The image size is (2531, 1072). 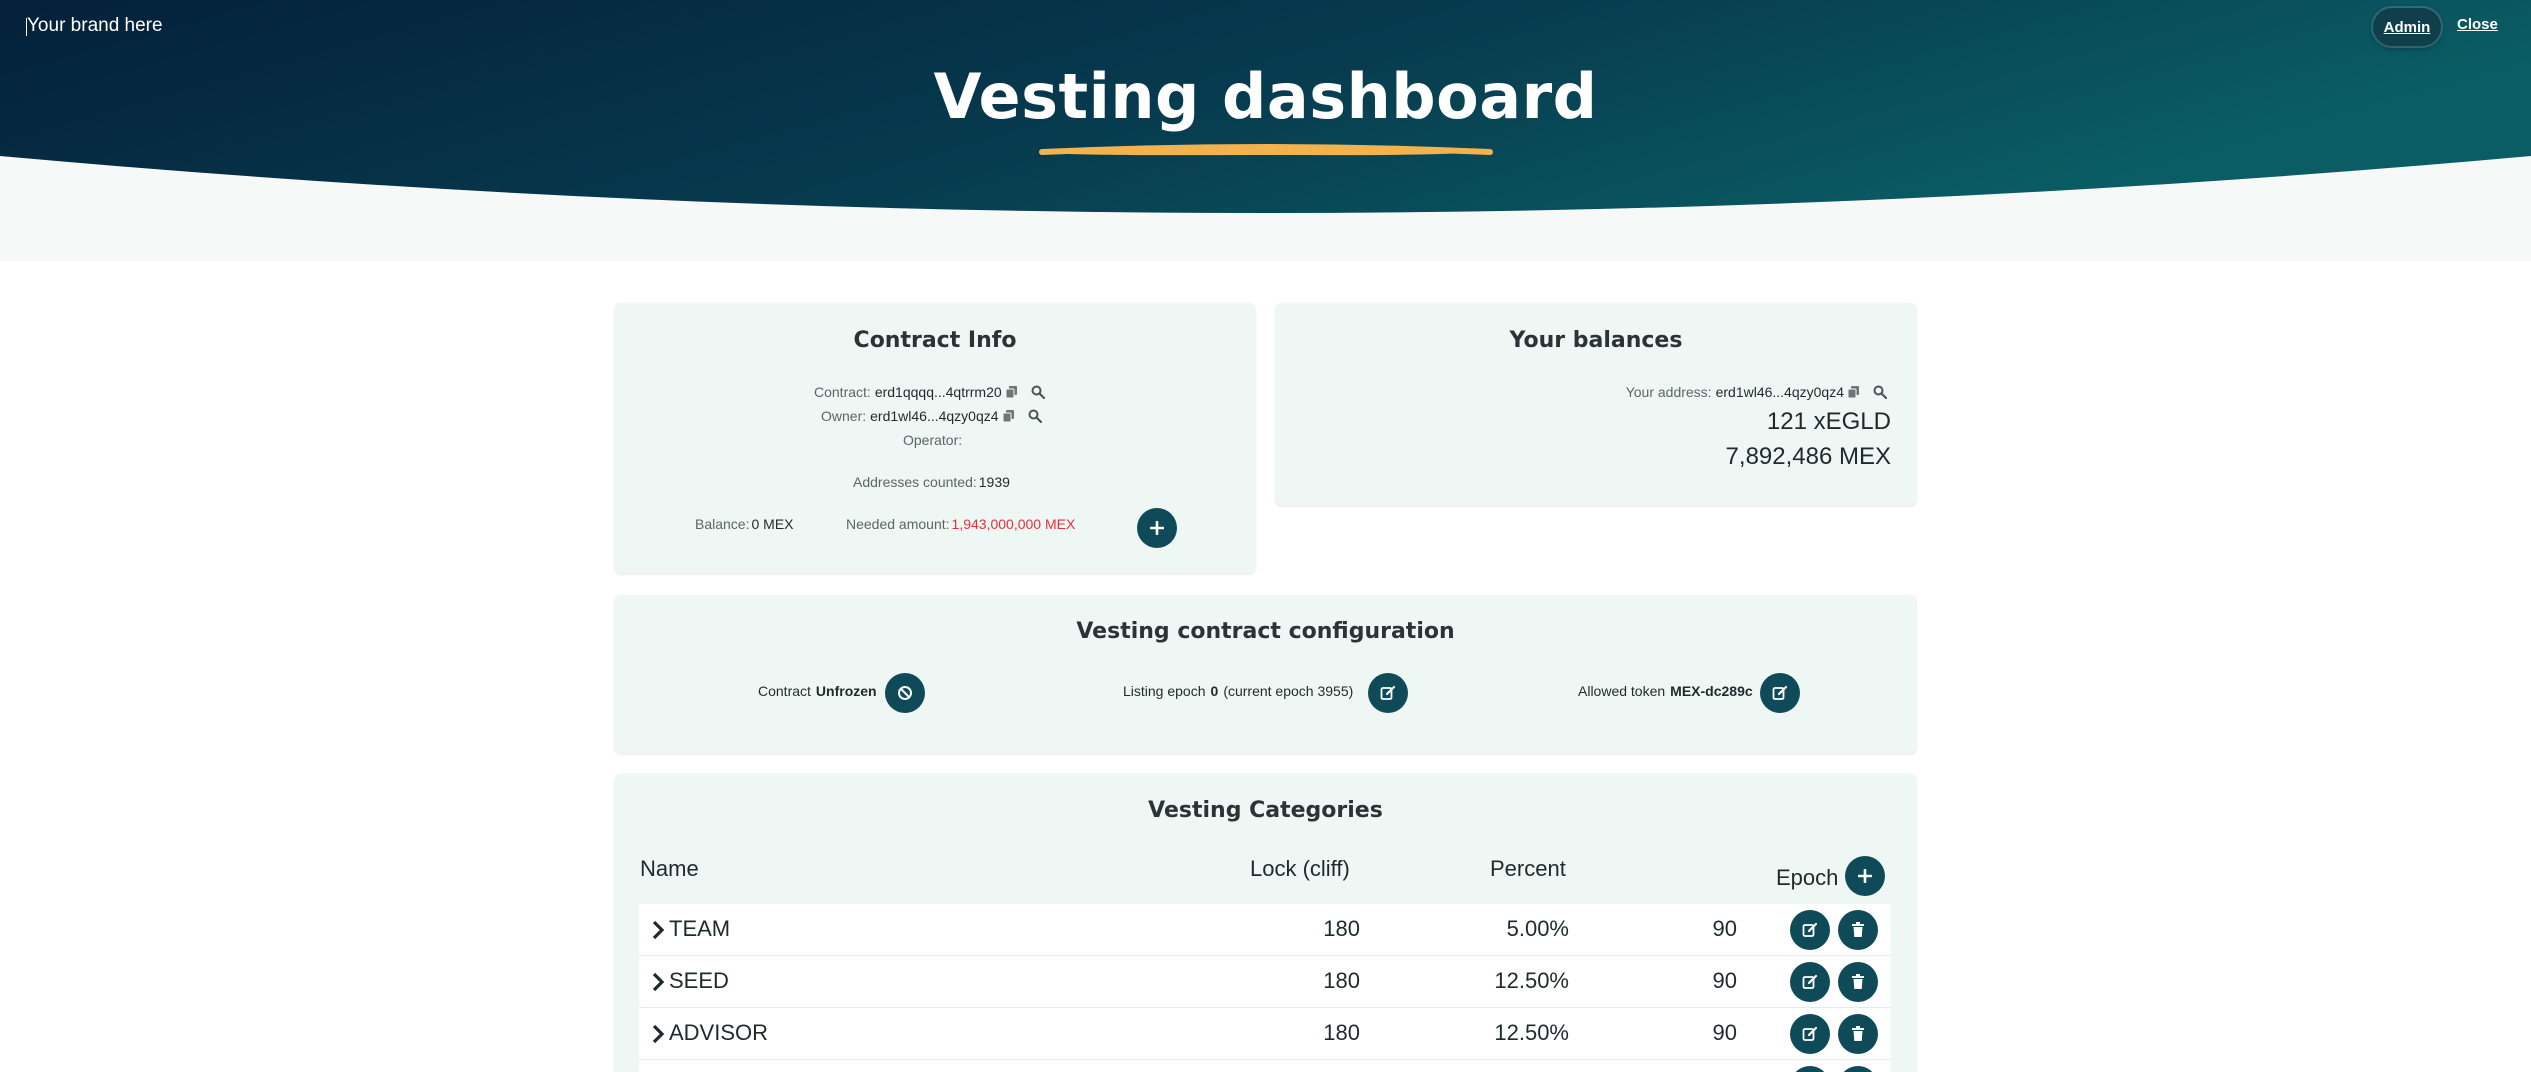 I want to click on listing-epoch-label: Listing epoch, so click(x=1164, y=691).